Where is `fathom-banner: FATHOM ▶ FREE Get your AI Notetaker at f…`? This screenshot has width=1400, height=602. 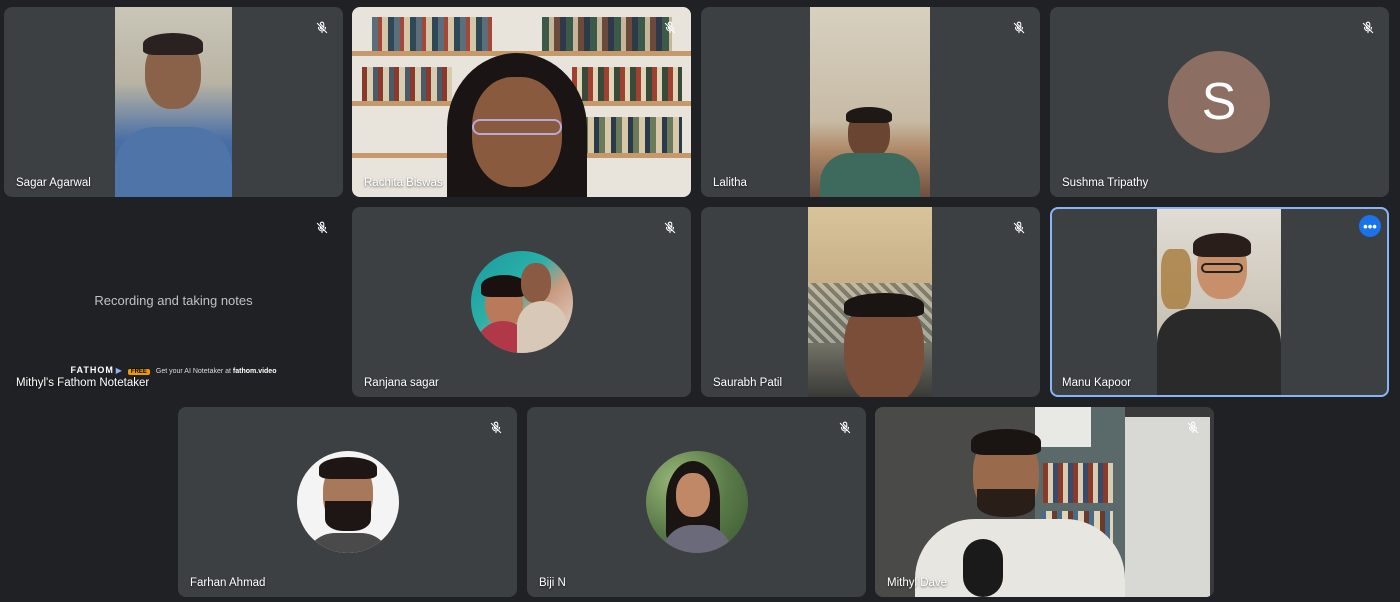
fathom-banner: FATHOM ▶ FREE Get your AI Notetaker at f… is located at coordinates (173, 370).